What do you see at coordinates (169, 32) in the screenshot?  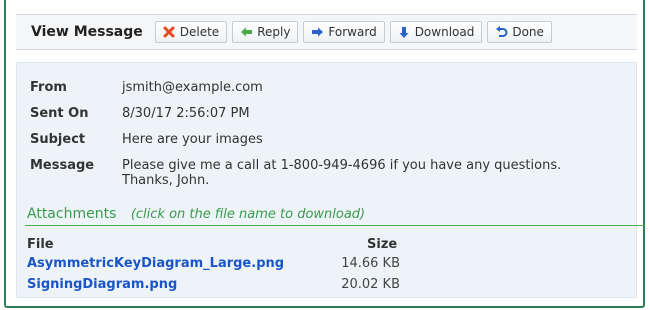 I see `x-icon` at bounding box center [169, 32].